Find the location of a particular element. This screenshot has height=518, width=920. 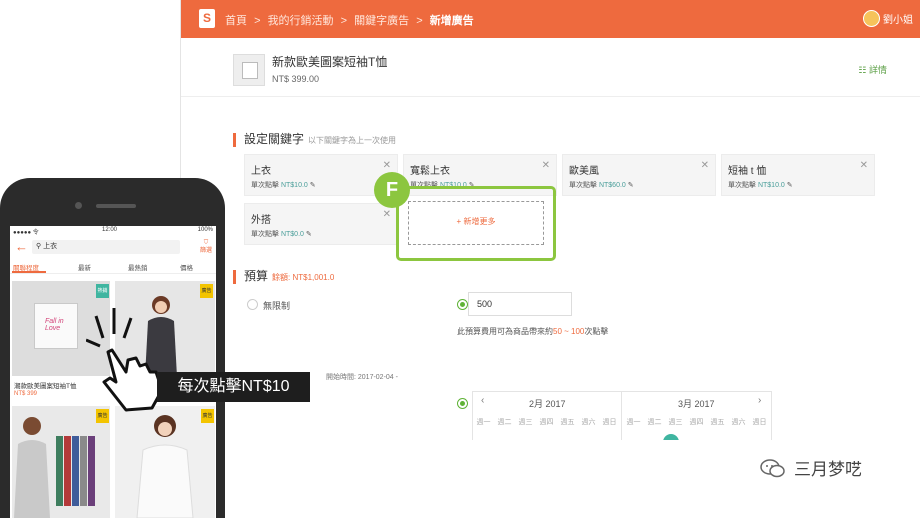

weekday: 週四 is located at coordinates (546, 422).